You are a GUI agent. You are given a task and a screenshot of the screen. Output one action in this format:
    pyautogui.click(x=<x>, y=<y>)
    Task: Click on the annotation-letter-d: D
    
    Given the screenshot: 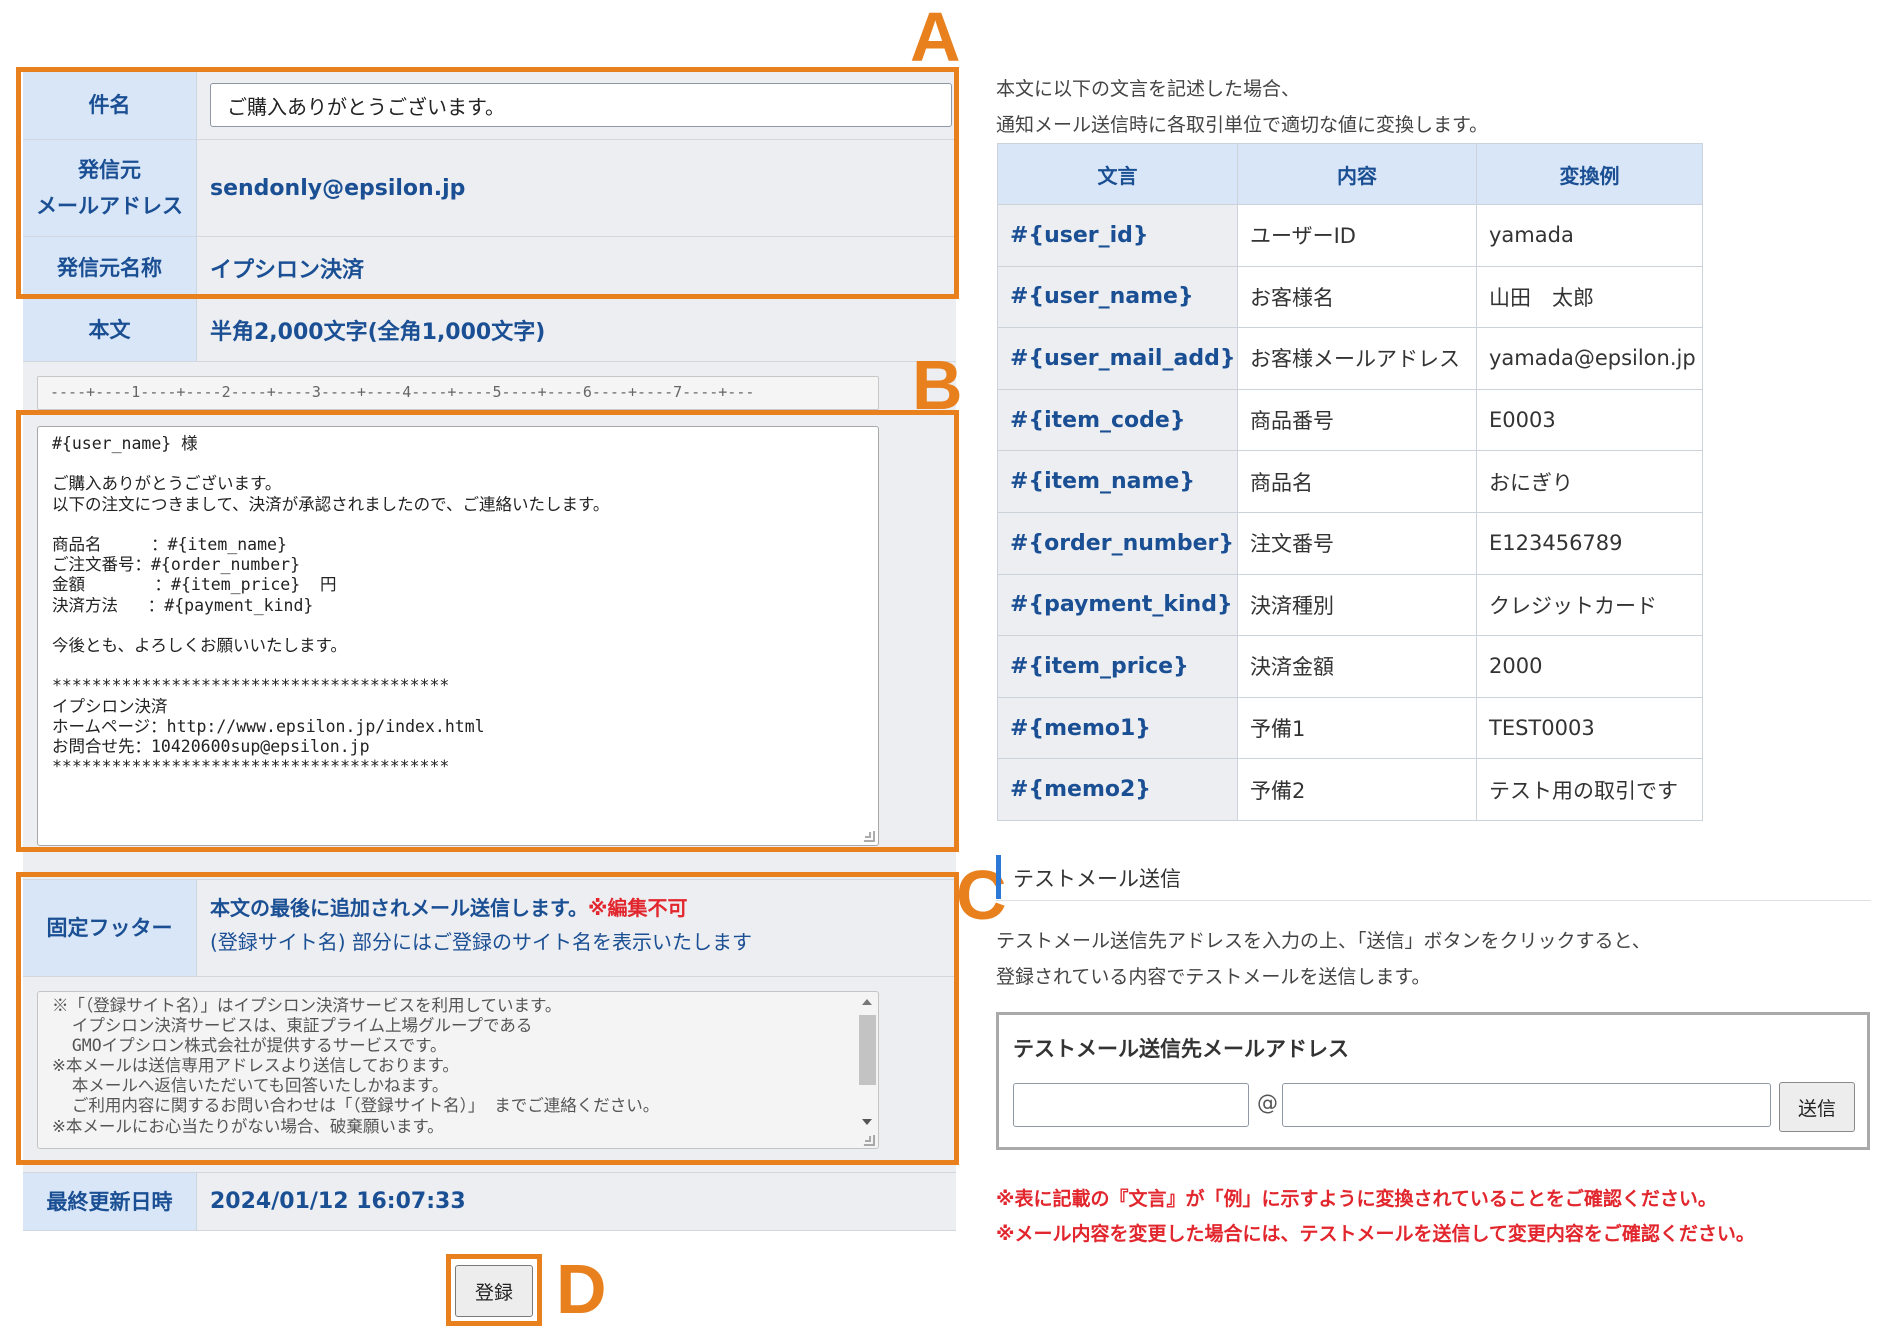 What is the action you would take?
    pyautogui.click(x=581, y=1289)
    